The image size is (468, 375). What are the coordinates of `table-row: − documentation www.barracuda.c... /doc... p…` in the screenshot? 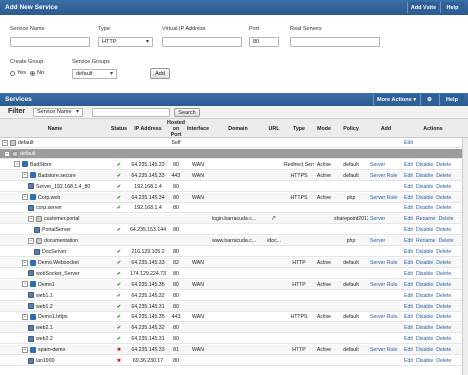 It's located at (234, 241).